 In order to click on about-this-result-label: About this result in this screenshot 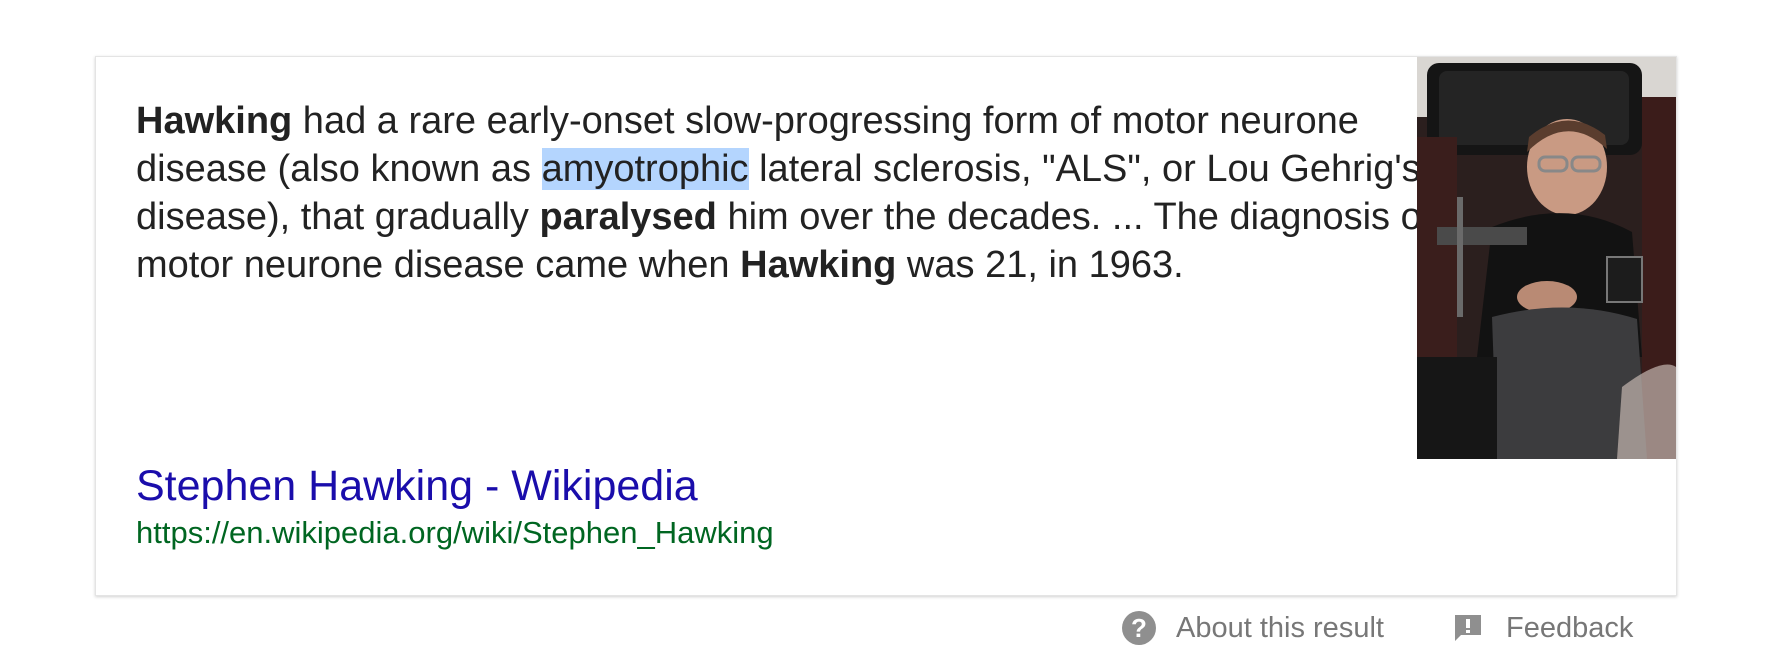, I will do `click(1280, 627)`.